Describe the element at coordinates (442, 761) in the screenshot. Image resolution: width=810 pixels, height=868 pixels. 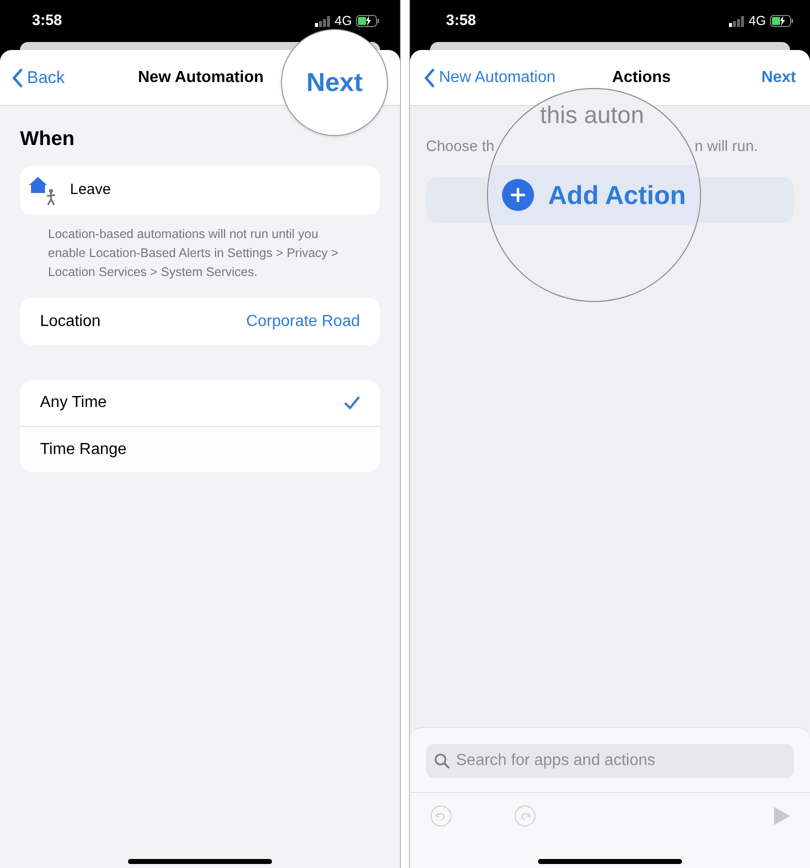
I see `search-icon` at that location.